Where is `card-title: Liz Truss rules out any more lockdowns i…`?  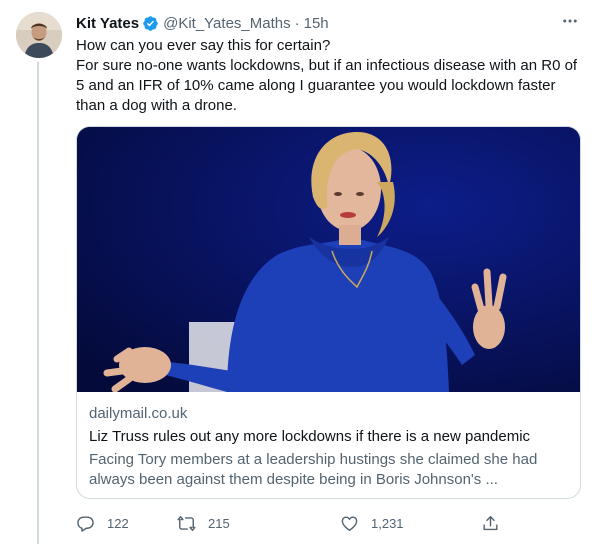 card-title: Liz Truss rules out any more lockdowns i… is located at coordinates (310, 436).